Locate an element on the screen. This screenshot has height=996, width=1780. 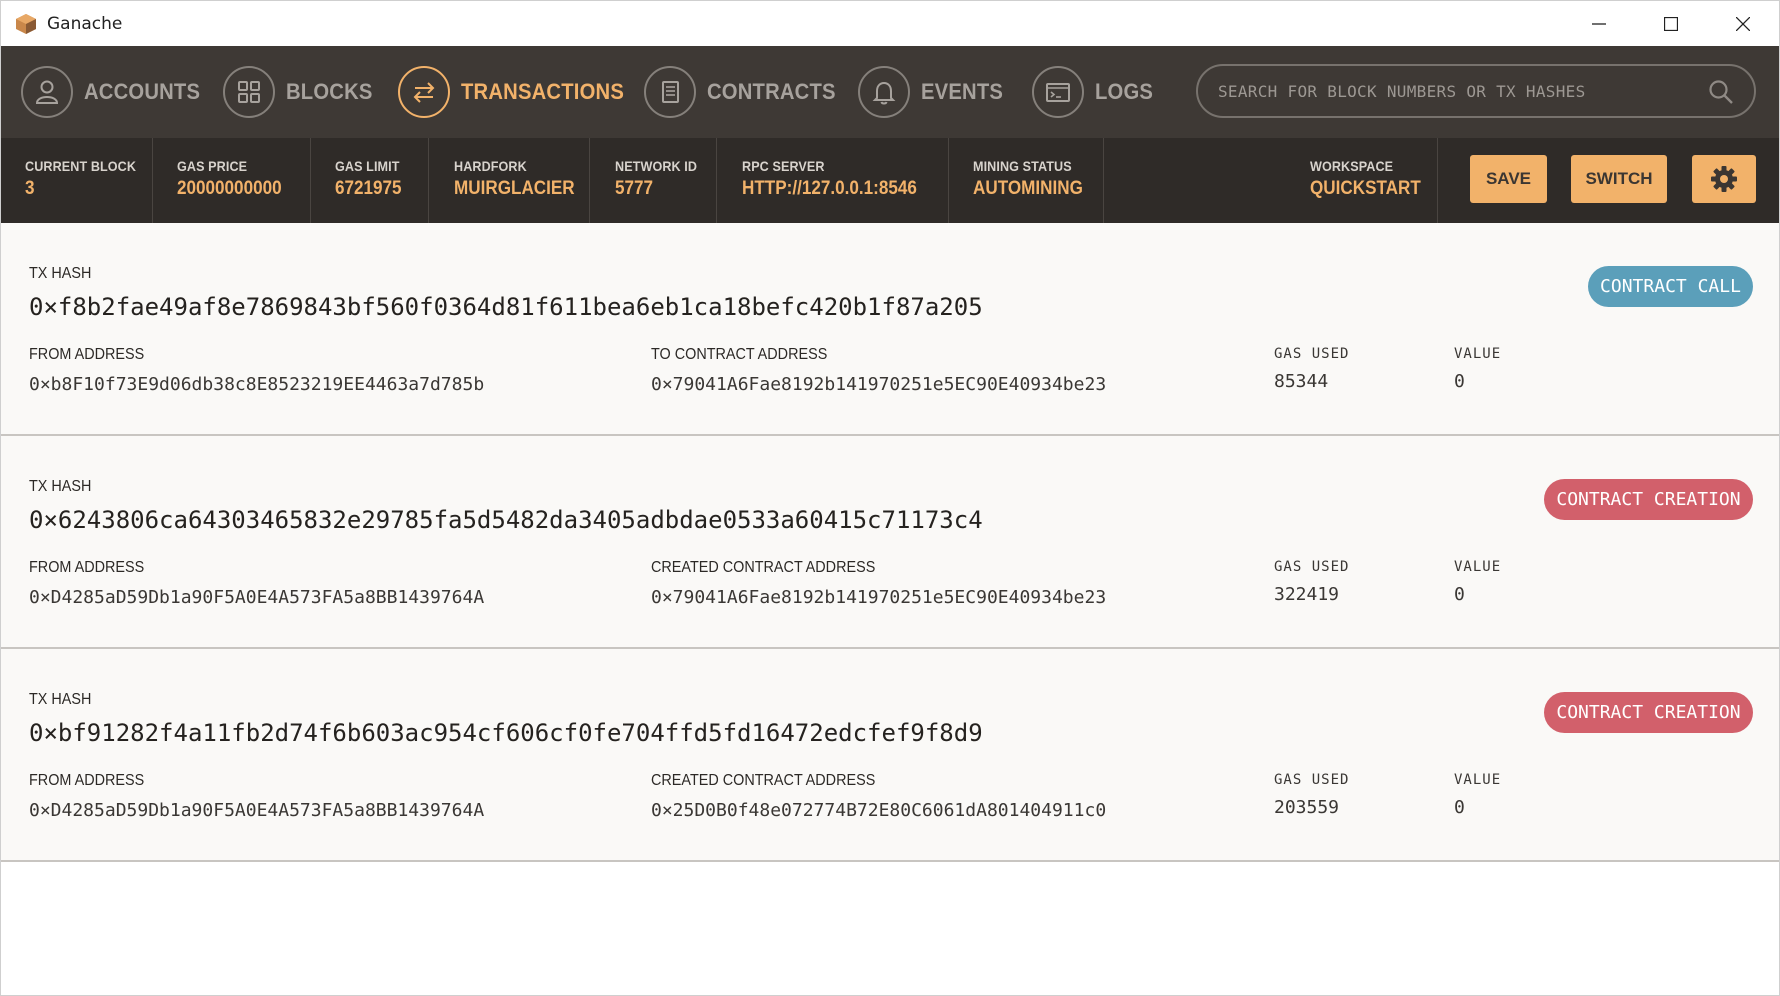
nav-contracts: CONTRACTS is located at coordinates (745, 92).